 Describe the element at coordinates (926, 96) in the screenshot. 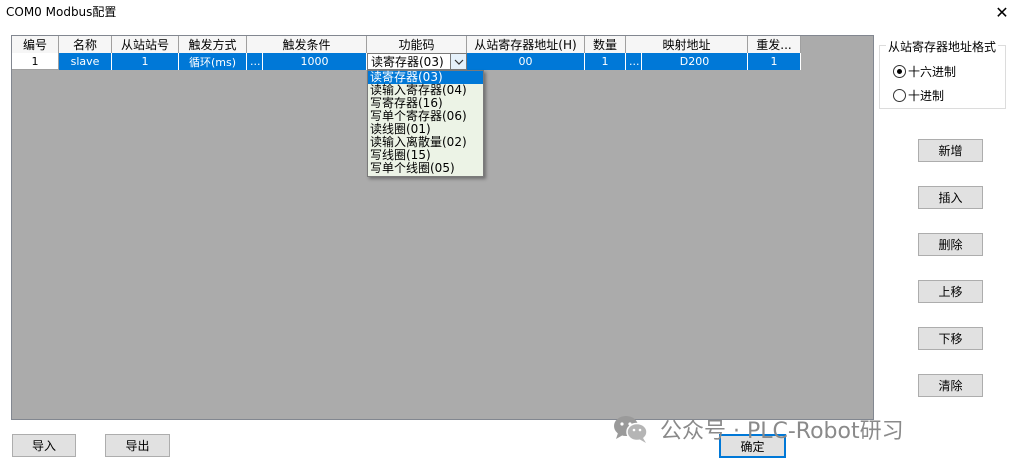

I see `radio-decimal-label: 十进制` at that location.